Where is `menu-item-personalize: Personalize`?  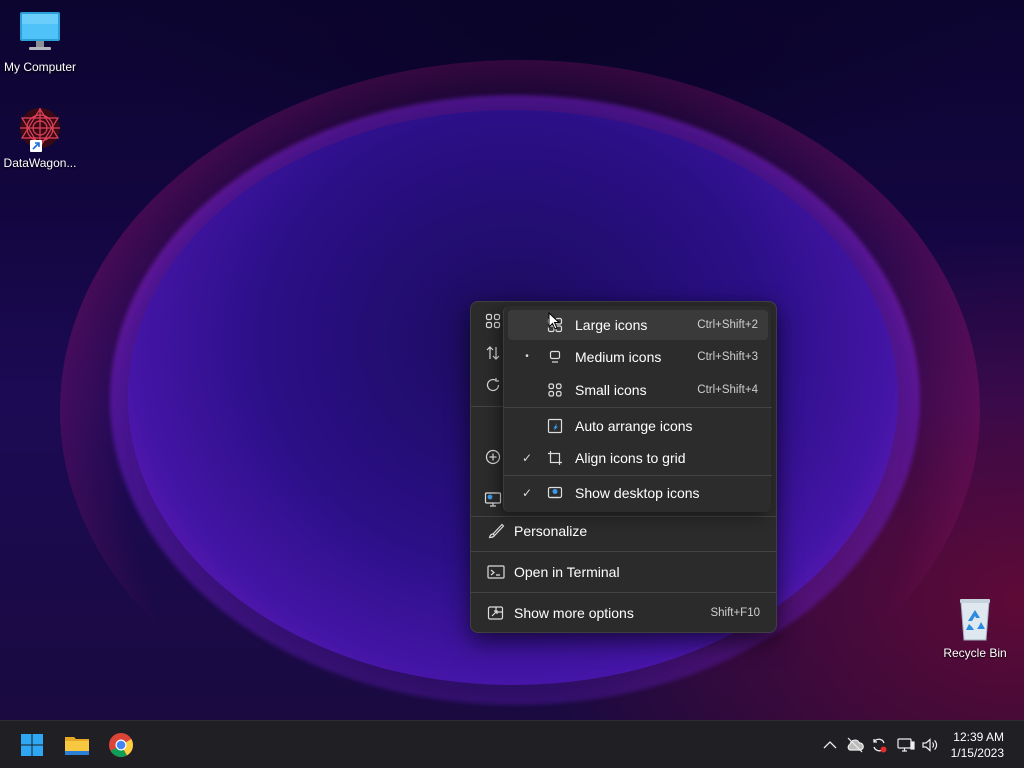
menu-item-personalize: Personalize is located at coordinates (623, 531).